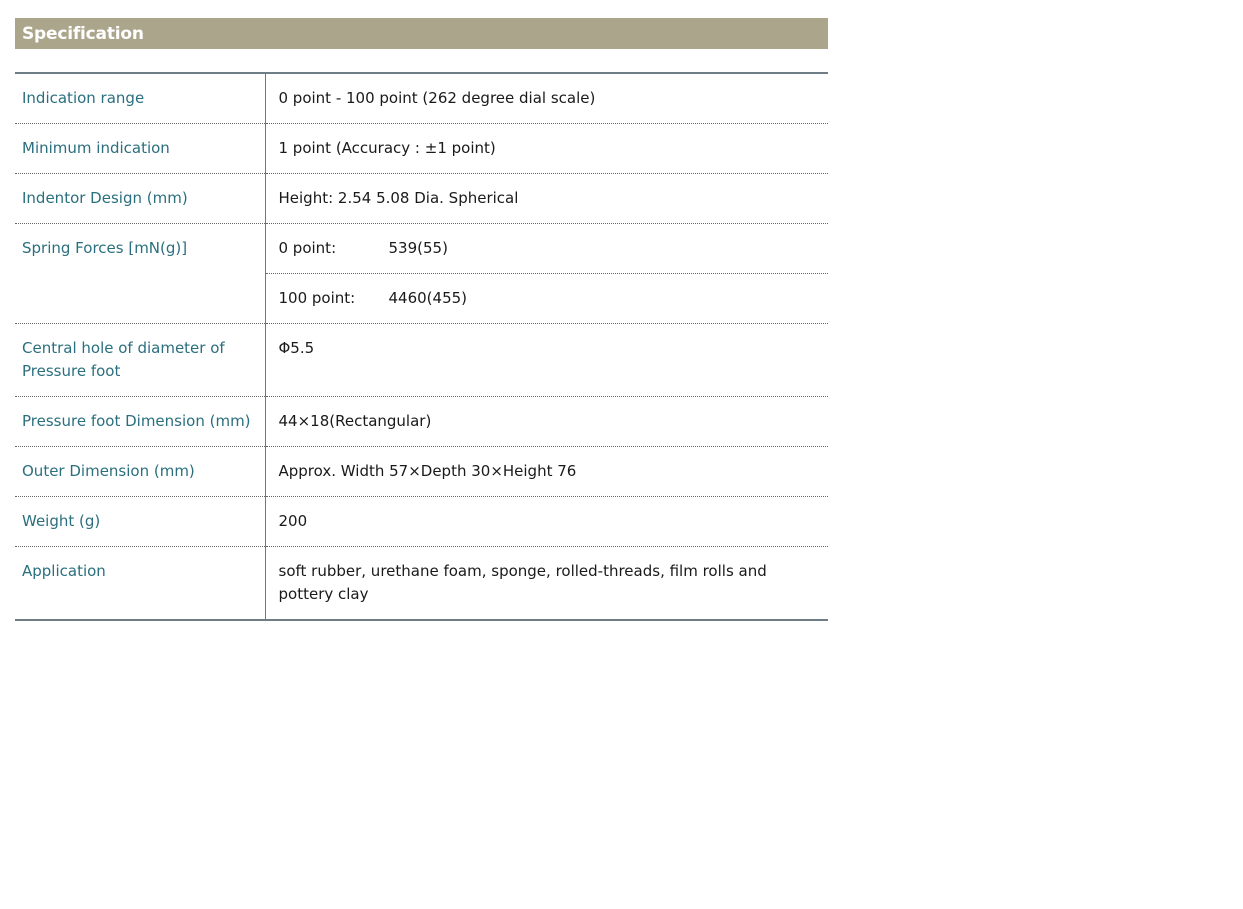  Describe the element at coordinates (140, 148) in the screenshot. I see `row-label: Minimum indication` at that location.